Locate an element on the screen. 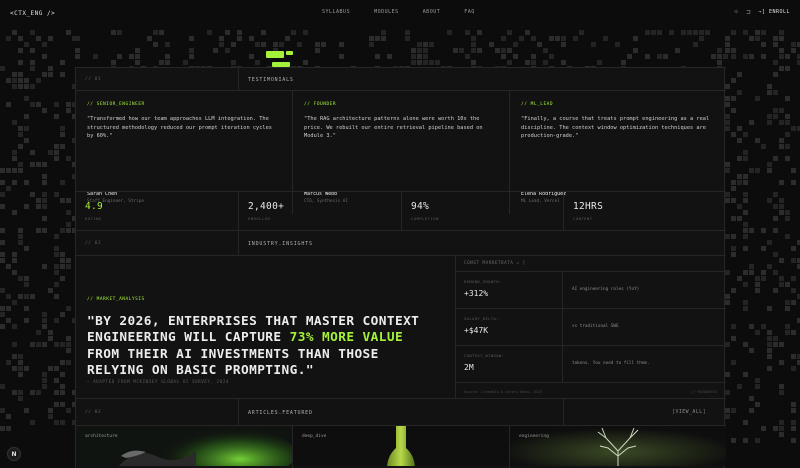  view-all-link: [VIEW_ALL] is located at coordinates (689, 412).